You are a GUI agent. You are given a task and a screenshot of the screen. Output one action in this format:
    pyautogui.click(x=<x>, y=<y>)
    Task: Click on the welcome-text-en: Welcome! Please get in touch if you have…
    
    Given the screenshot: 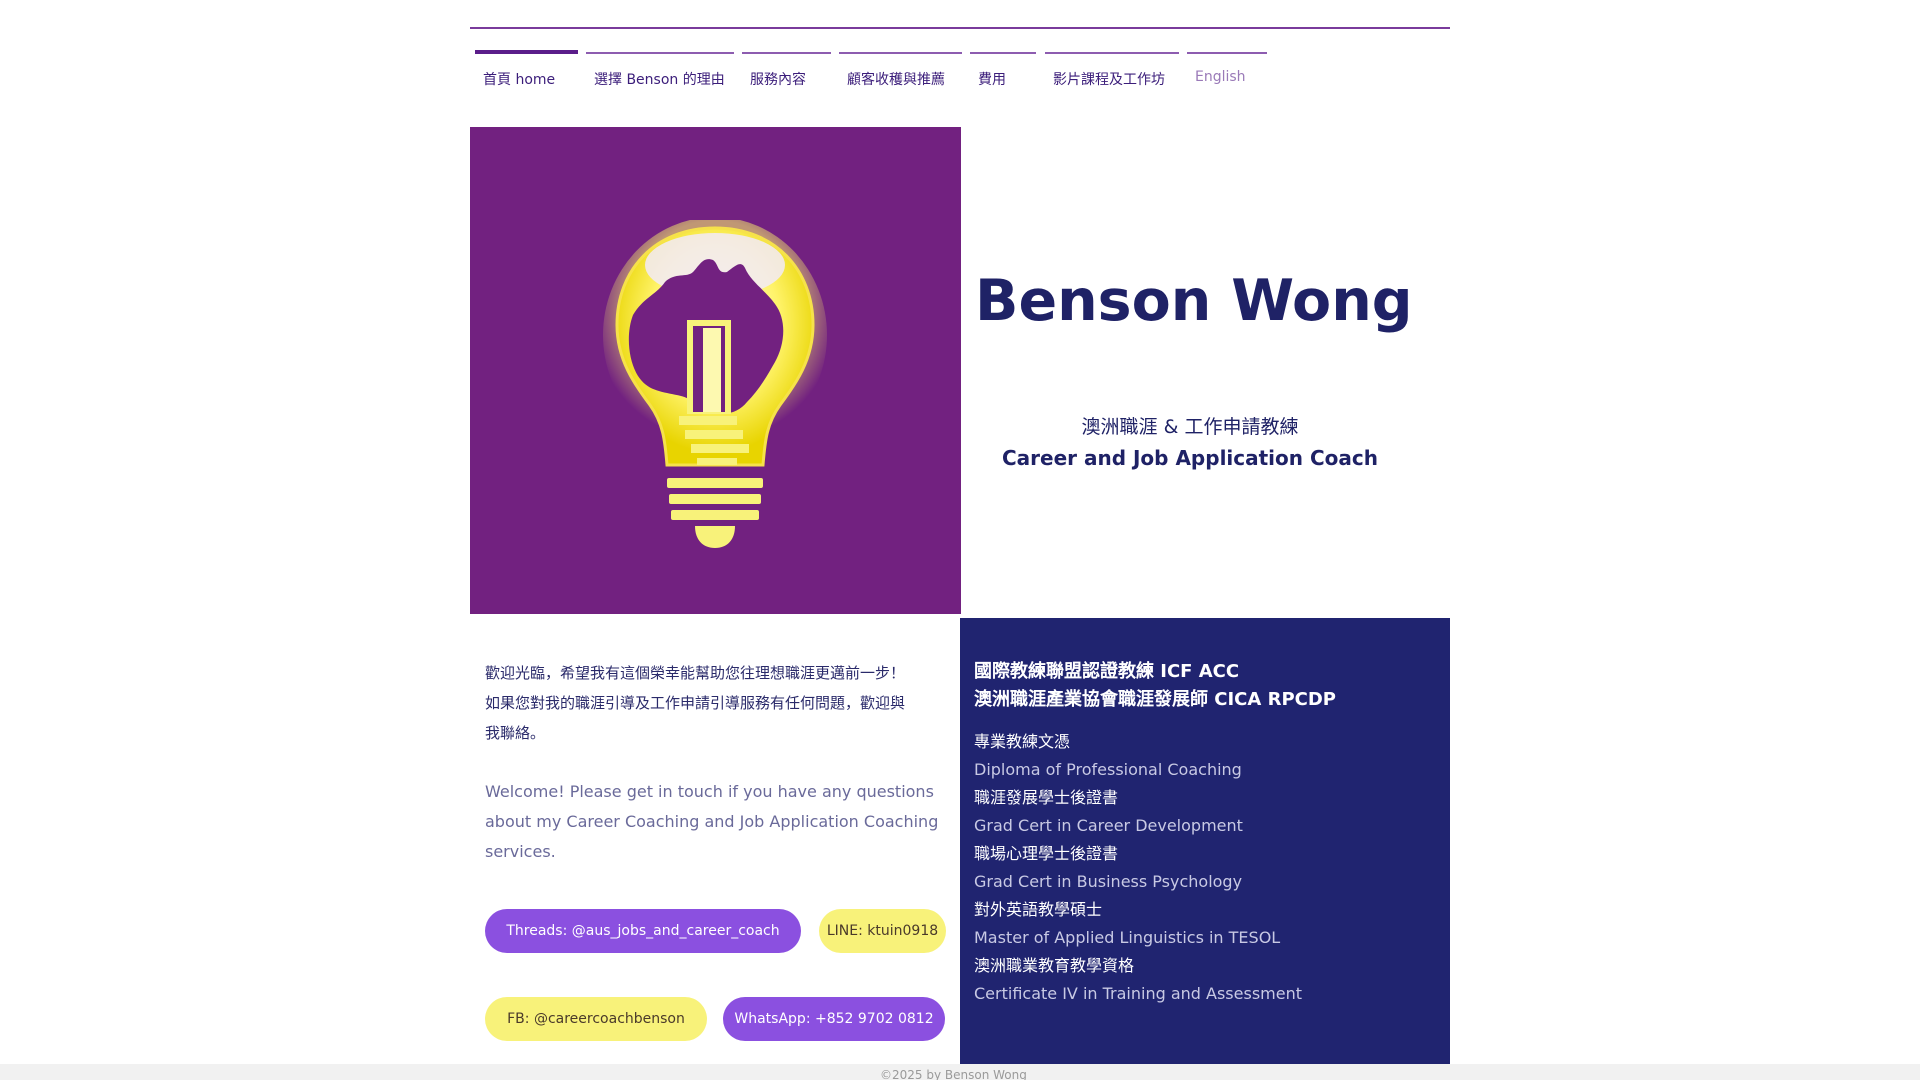 What is the action you would take?
    pyautogui.click(x=720, y=822)
    